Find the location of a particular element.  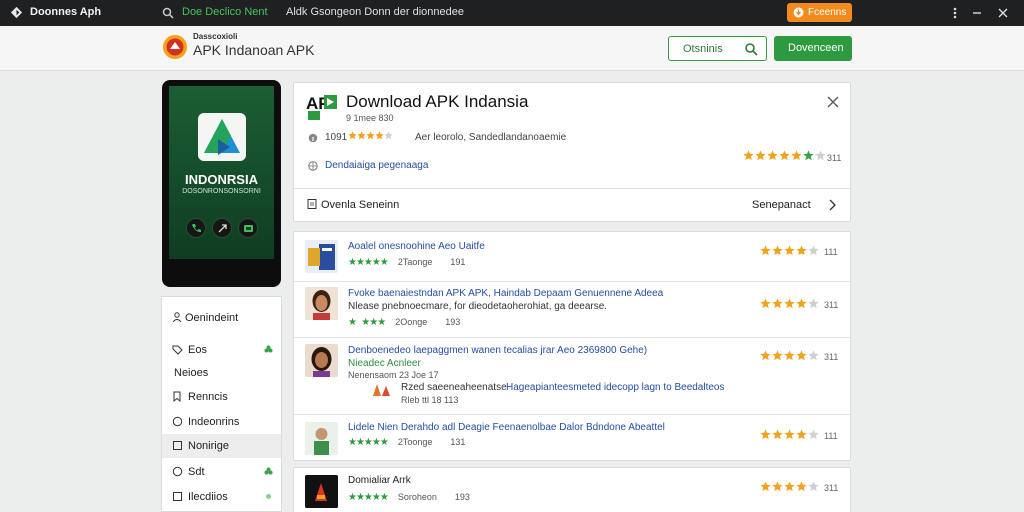

app-thumbnail-icon is located at coordinates (321, 491).